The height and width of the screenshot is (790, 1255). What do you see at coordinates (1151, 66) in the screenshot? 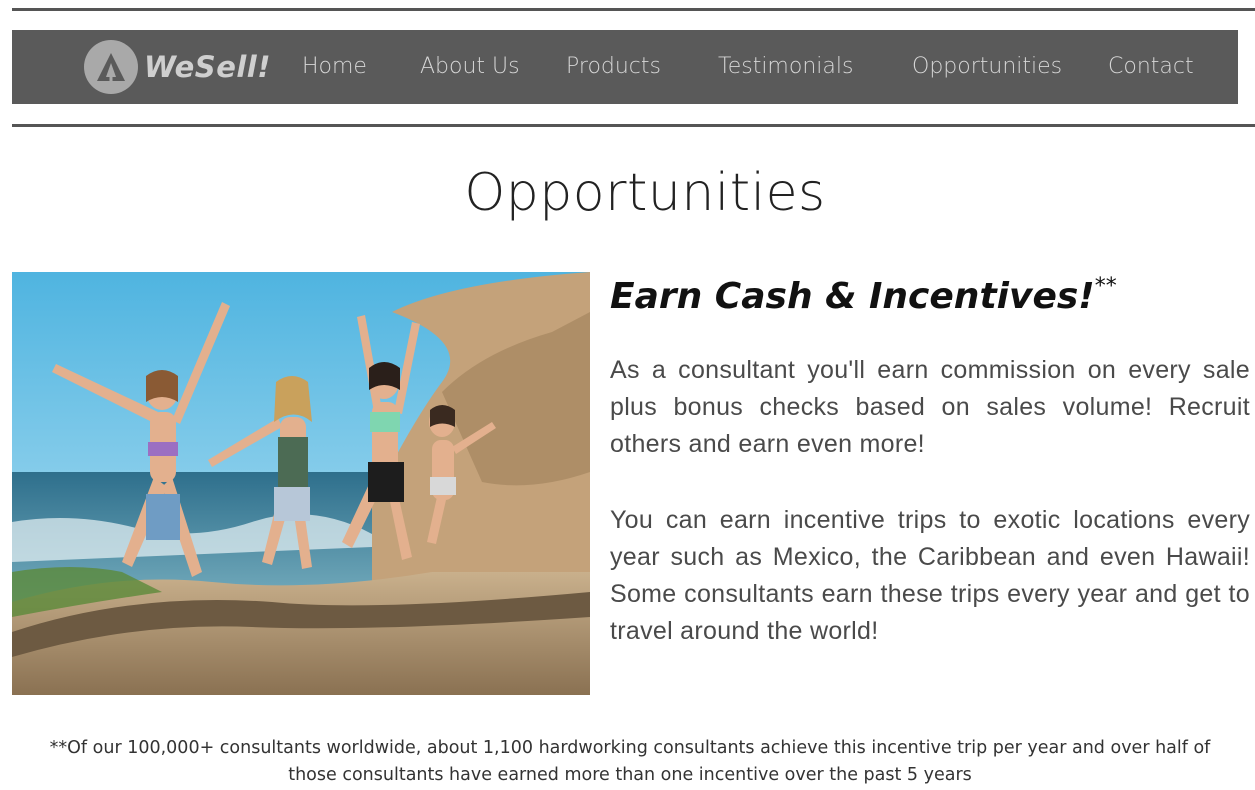
I see `nav-item-contact: Contact` at bounding box center [1151, 66].